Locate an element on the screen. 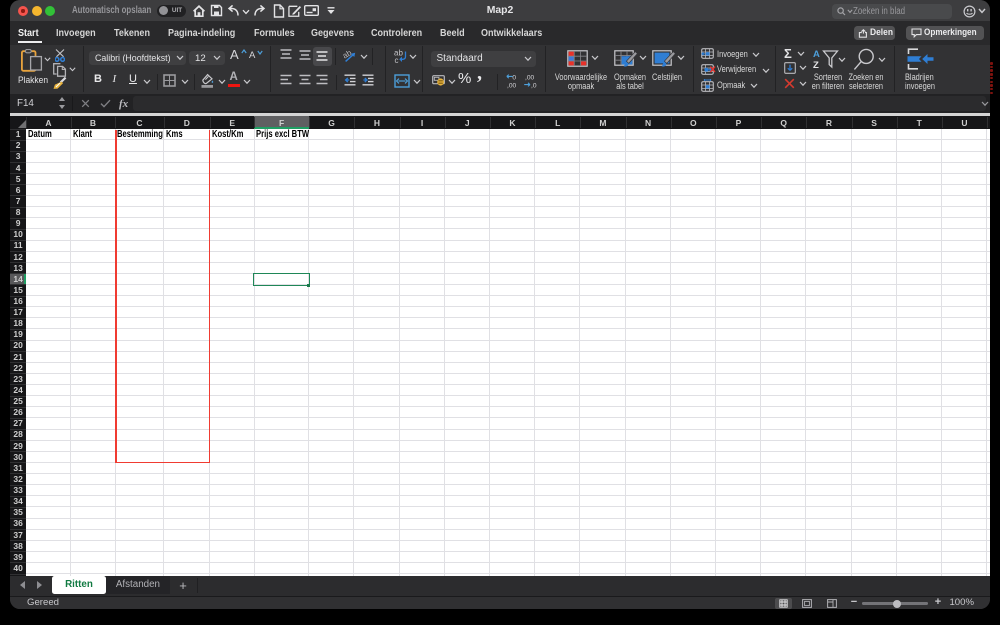 The width and height of the screenshot is (1000, 625). svg-text: ,0 is located at coordinates (534, 85).